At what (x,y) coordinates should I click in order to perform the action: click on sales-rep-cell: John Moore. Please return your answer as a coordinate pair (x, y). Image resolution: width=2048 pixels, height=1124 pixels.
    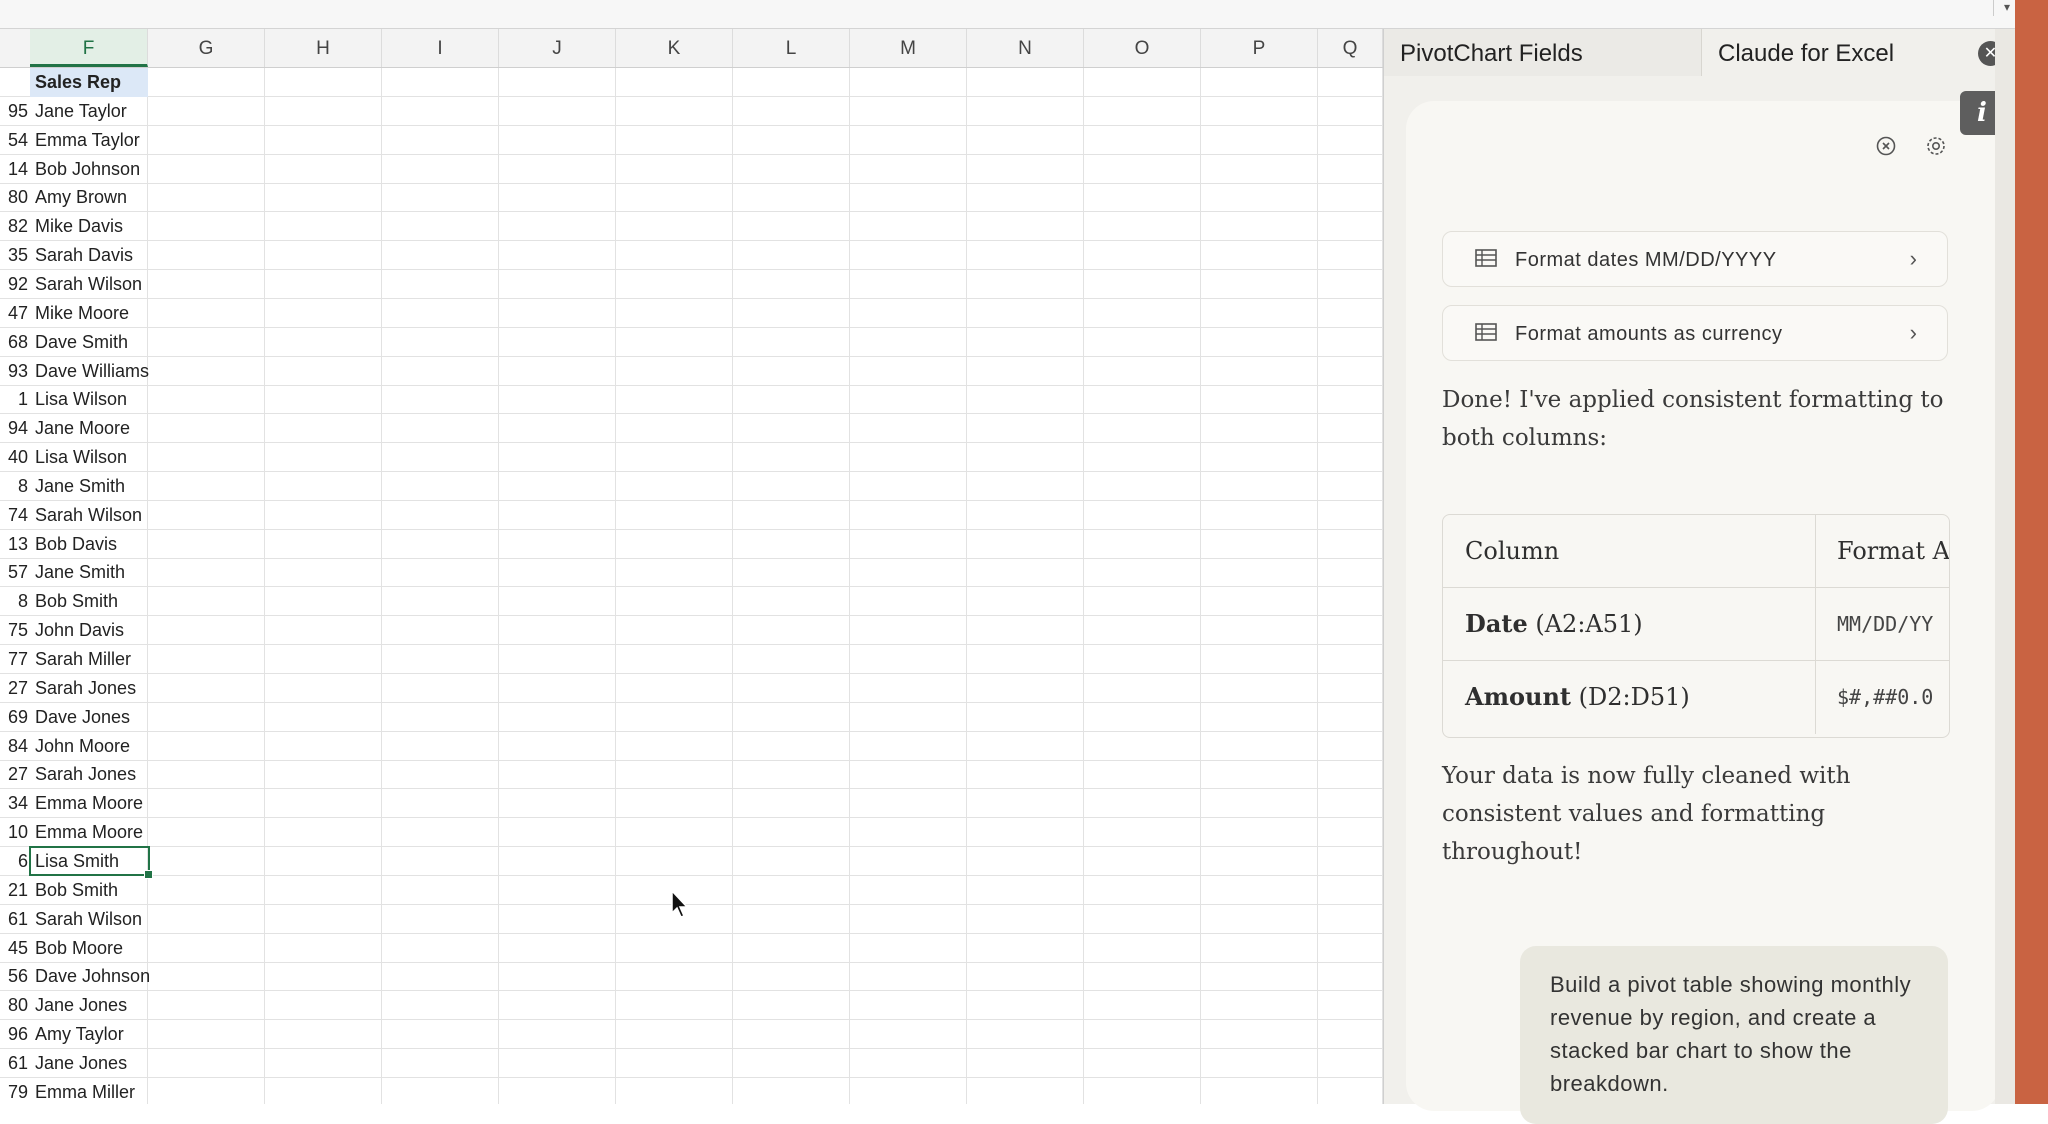
    Looking at the image, I should click on (89, 746).